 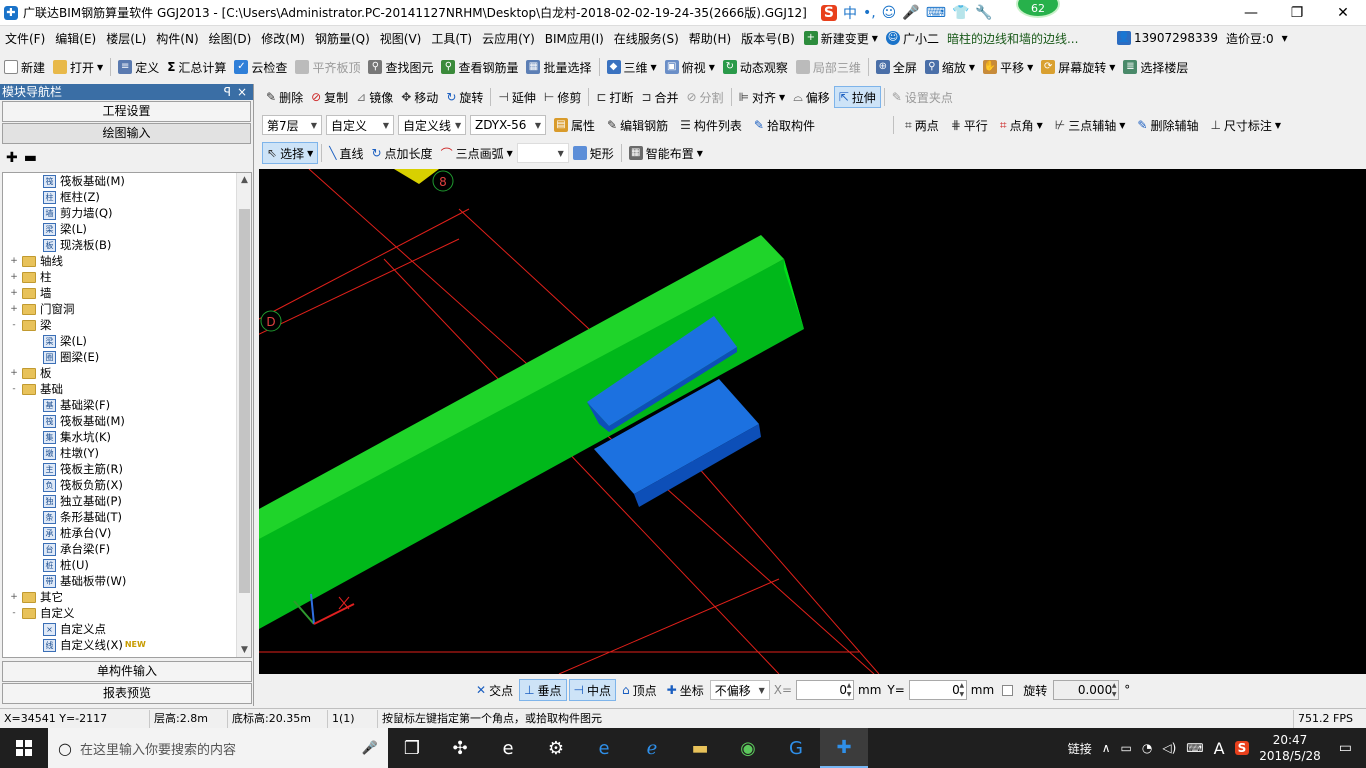 What do you see at coordinates (260, 67) in the screenshot?
I see `cloud-check-button: ✓ 云检查` at bounding box center [260, 67].